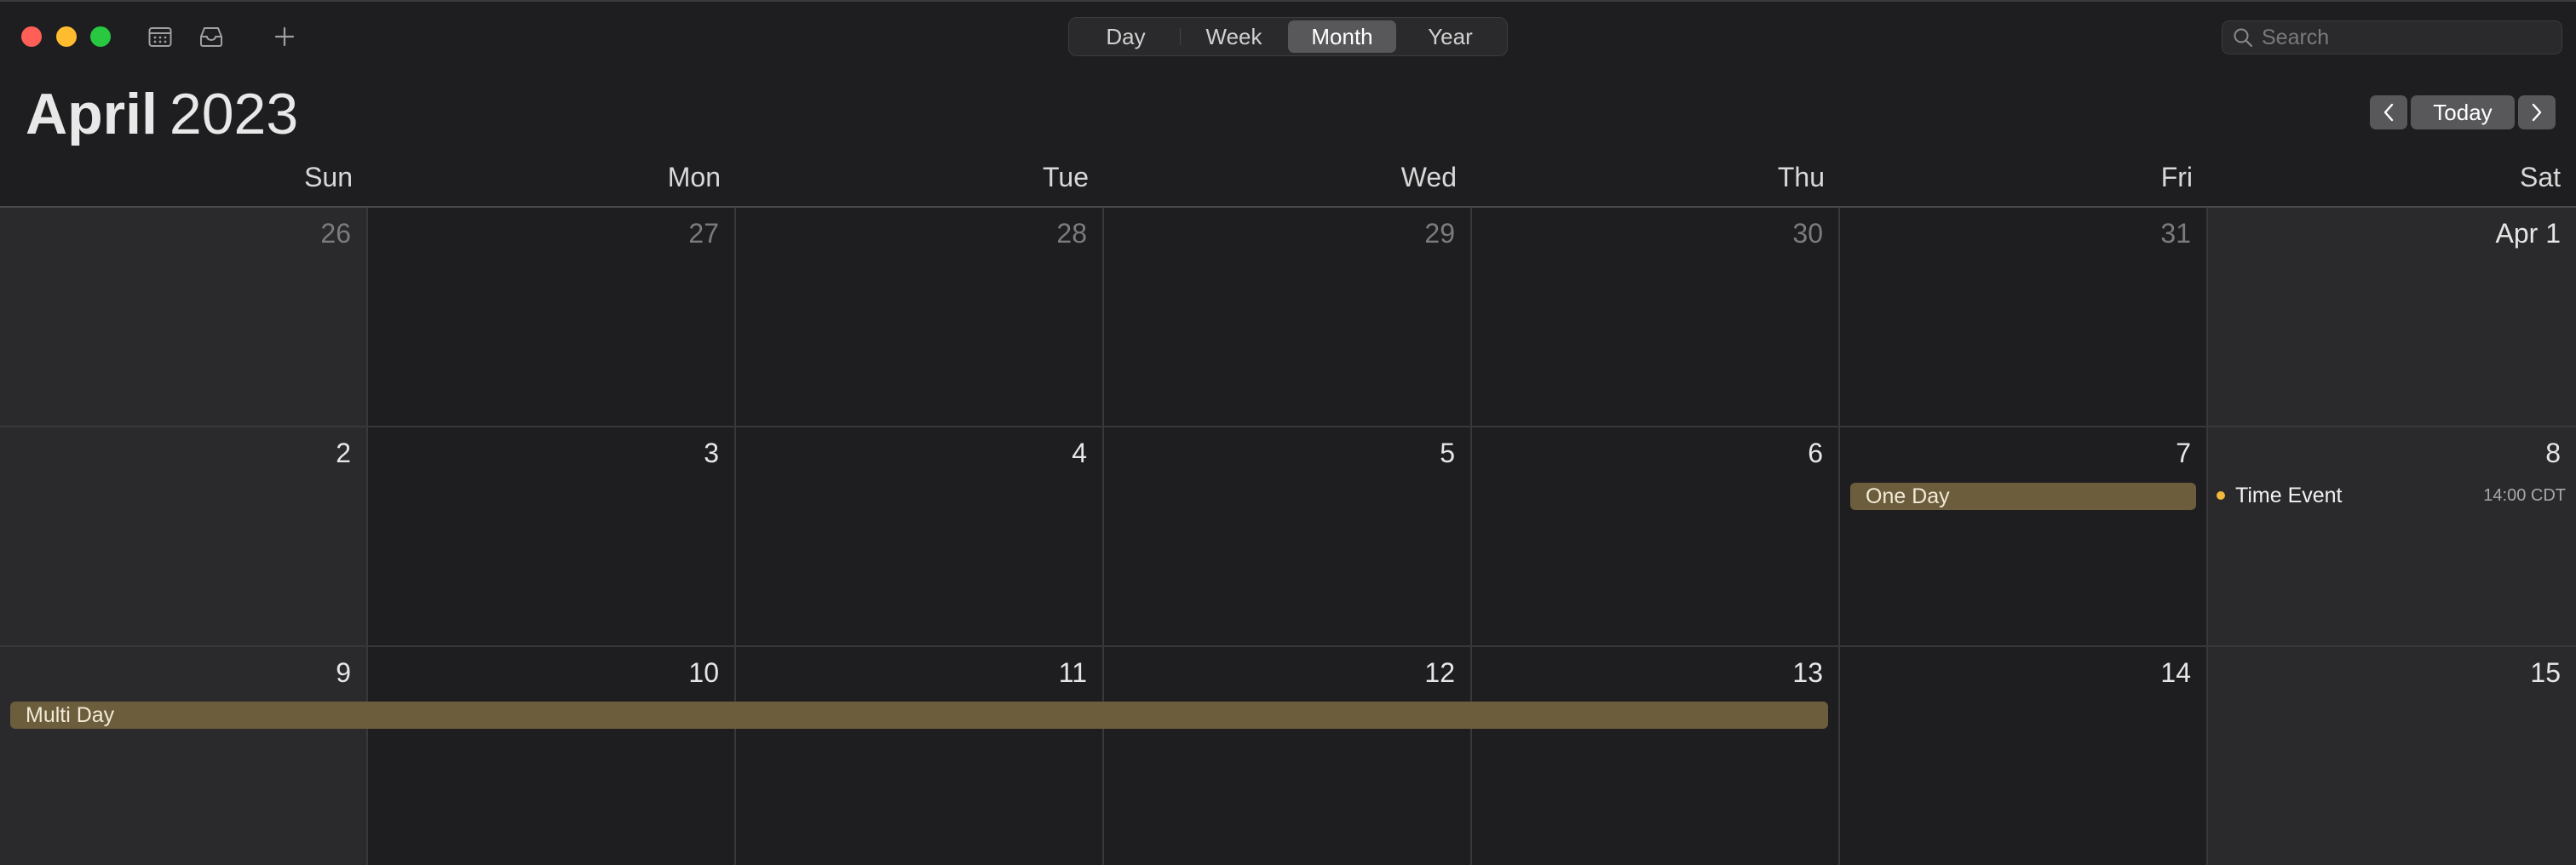 The image size is (2576, 865). I want to click on day-number: 12, so click(1440, 673).